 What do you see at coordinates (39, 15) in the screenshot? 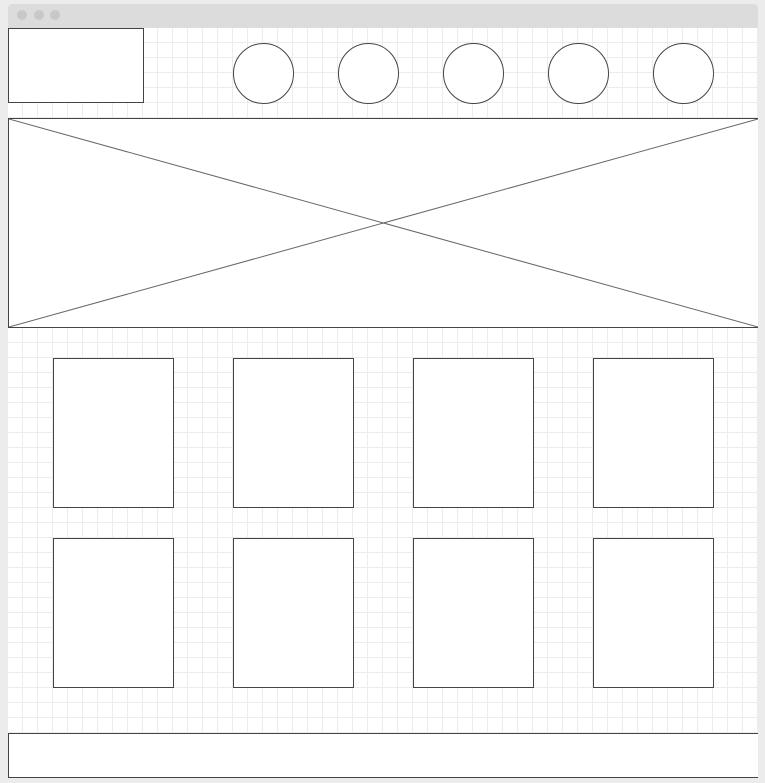
I see `minimize-dot-icon` at bounding box center [39, 15].